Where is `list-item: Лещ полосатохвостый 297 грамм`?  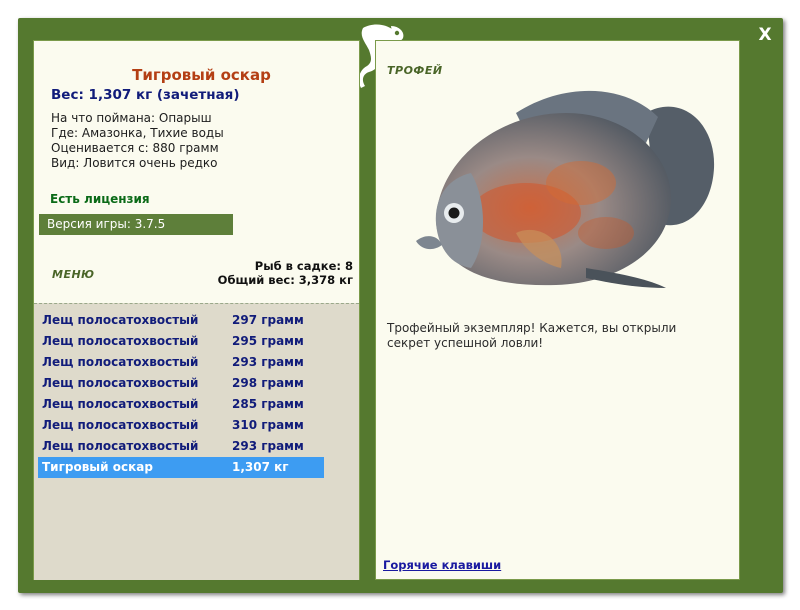
list-item: Лещ полосатохвостый 297 грамм is located at coordinates (181, 320).